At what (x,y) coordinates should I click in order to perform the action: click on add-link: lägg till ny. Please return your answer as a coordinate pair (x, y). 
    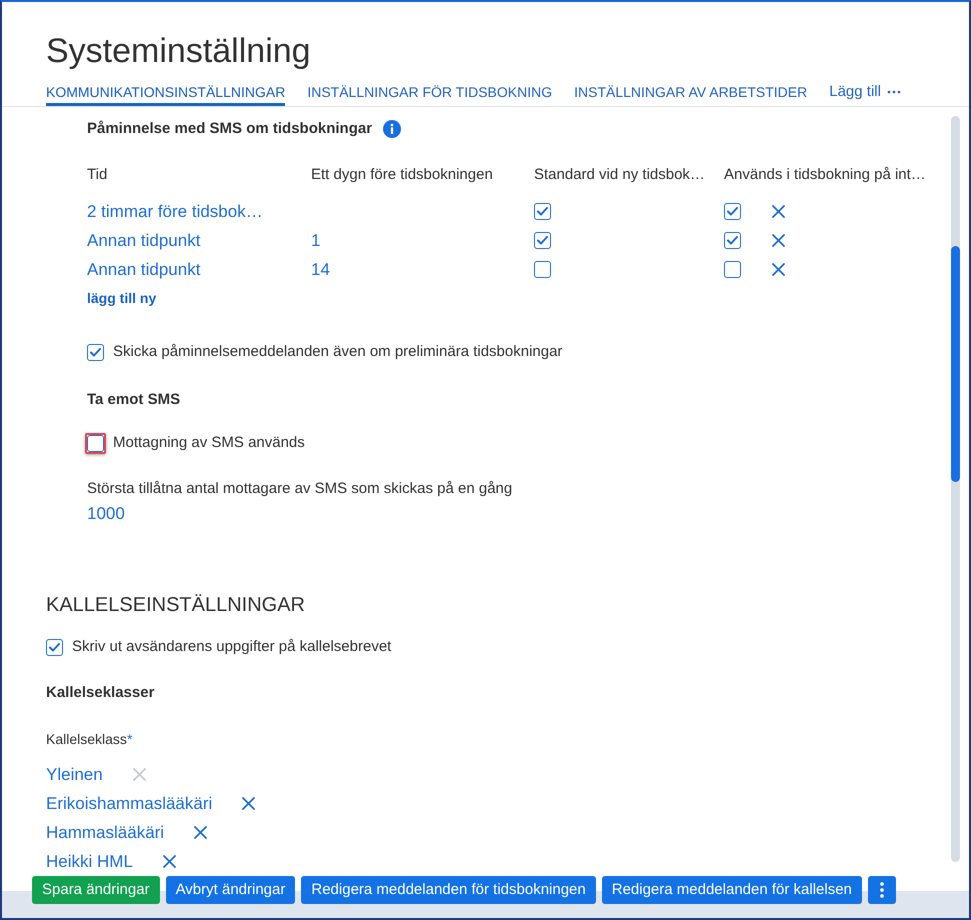
    Looking at the image, I should click on (121, 298).